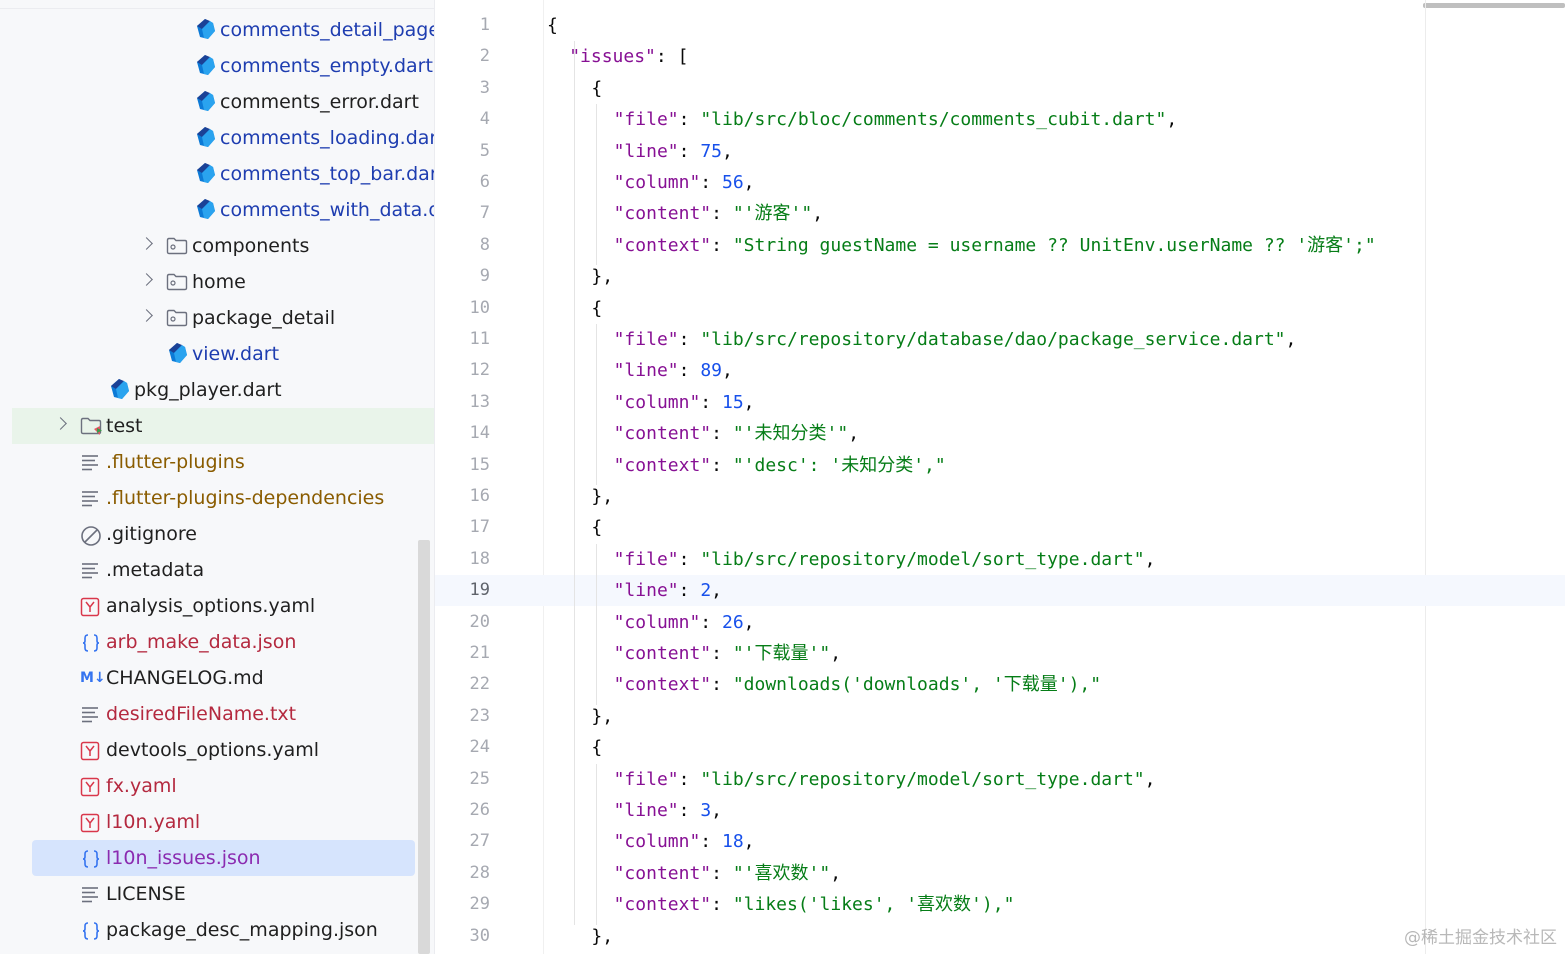  I want to click on tree-item-fx-yaml: fx.yaml, so click(223, 786).